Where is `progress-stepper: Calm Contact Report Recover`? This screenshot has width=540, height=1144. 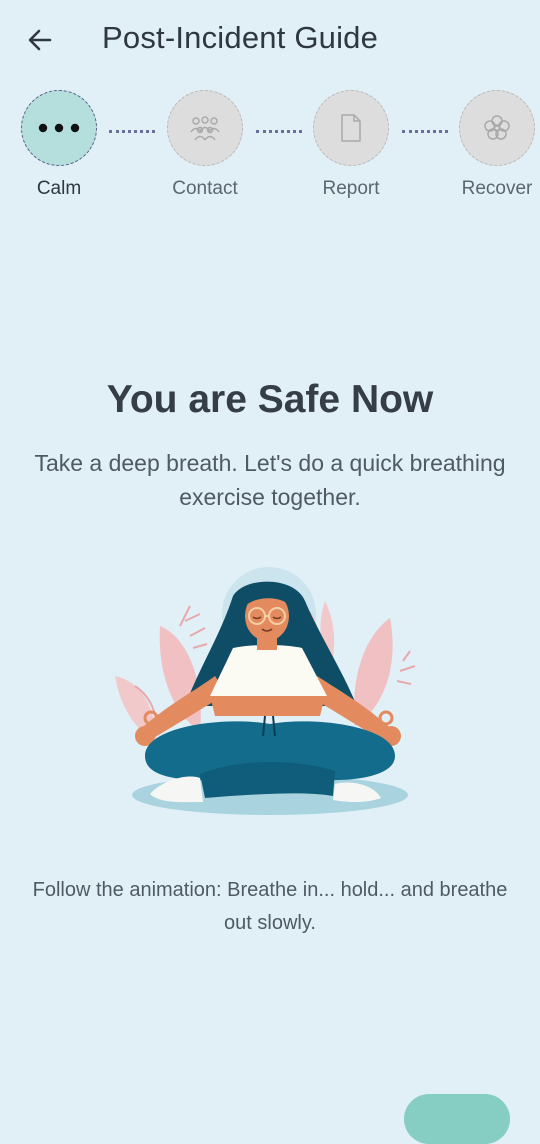
progress-stepper: Calm Contact Report Recover is located at coordinates (270, 155).